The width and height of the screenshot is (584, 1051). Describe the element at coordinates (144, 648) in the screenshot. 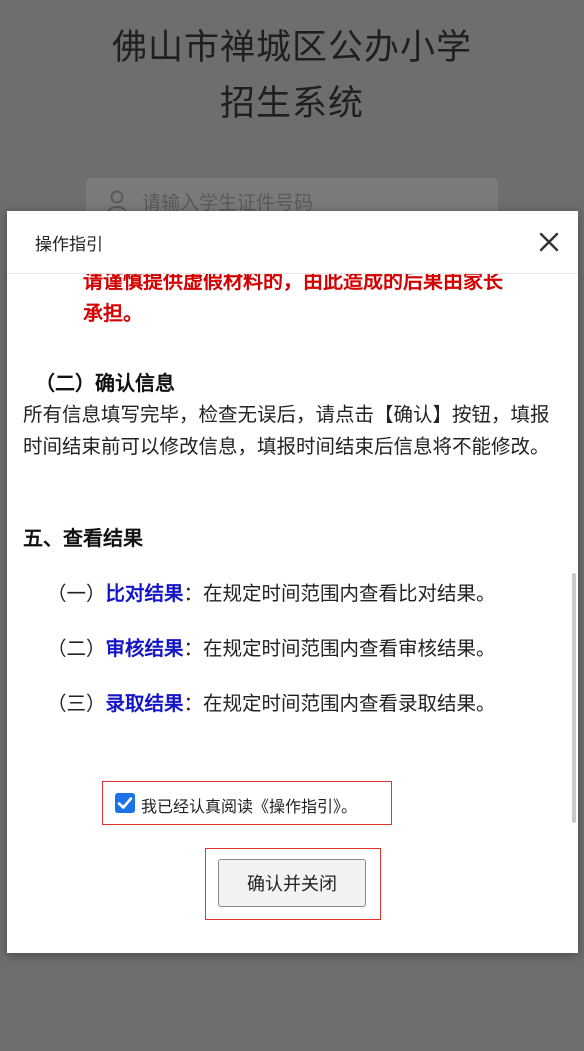

I see `result-keyword: 审核结果` at that location.